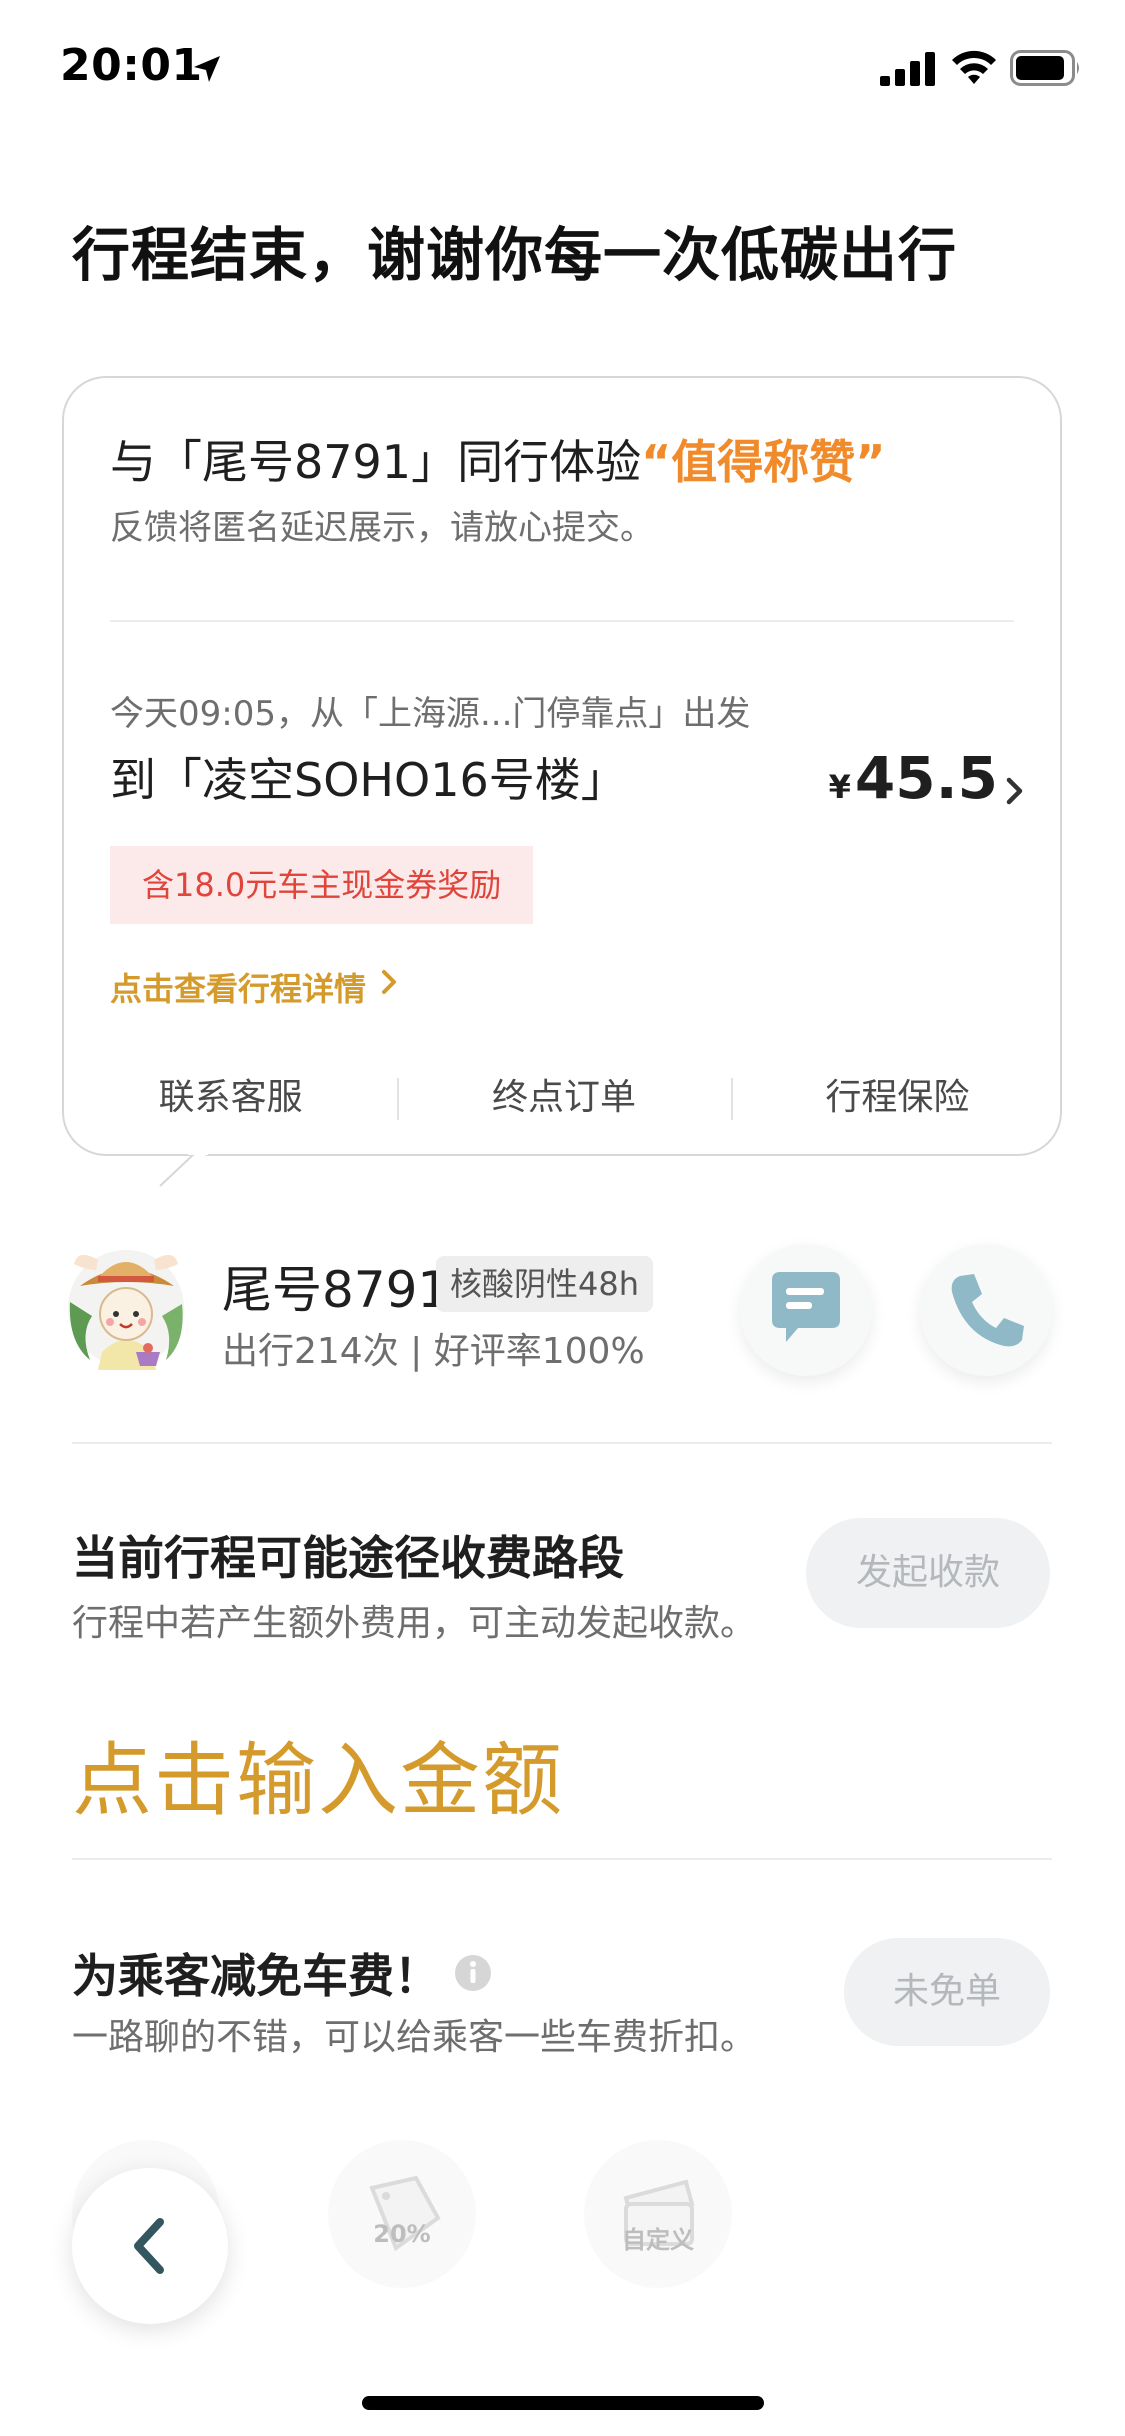  Describe the element at coordinates (183, 1169) in the screenshot. I see `card-bubble-tail` at that location.